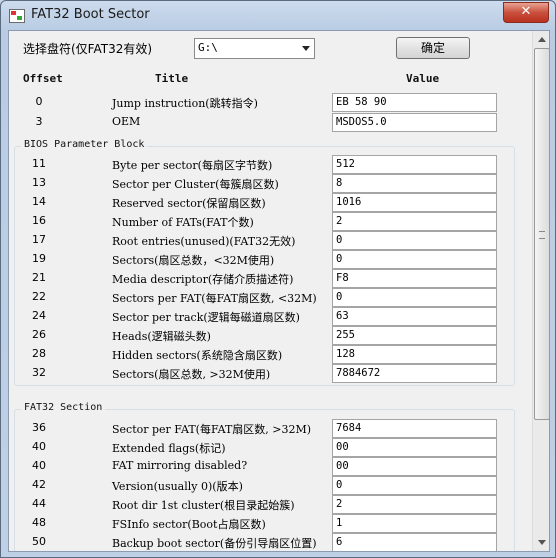 The height and width of the screenshot is (558, 556). Describe the element at coordinates (39, 315) in the screenshot. I see `field-offset: 24` at that location.